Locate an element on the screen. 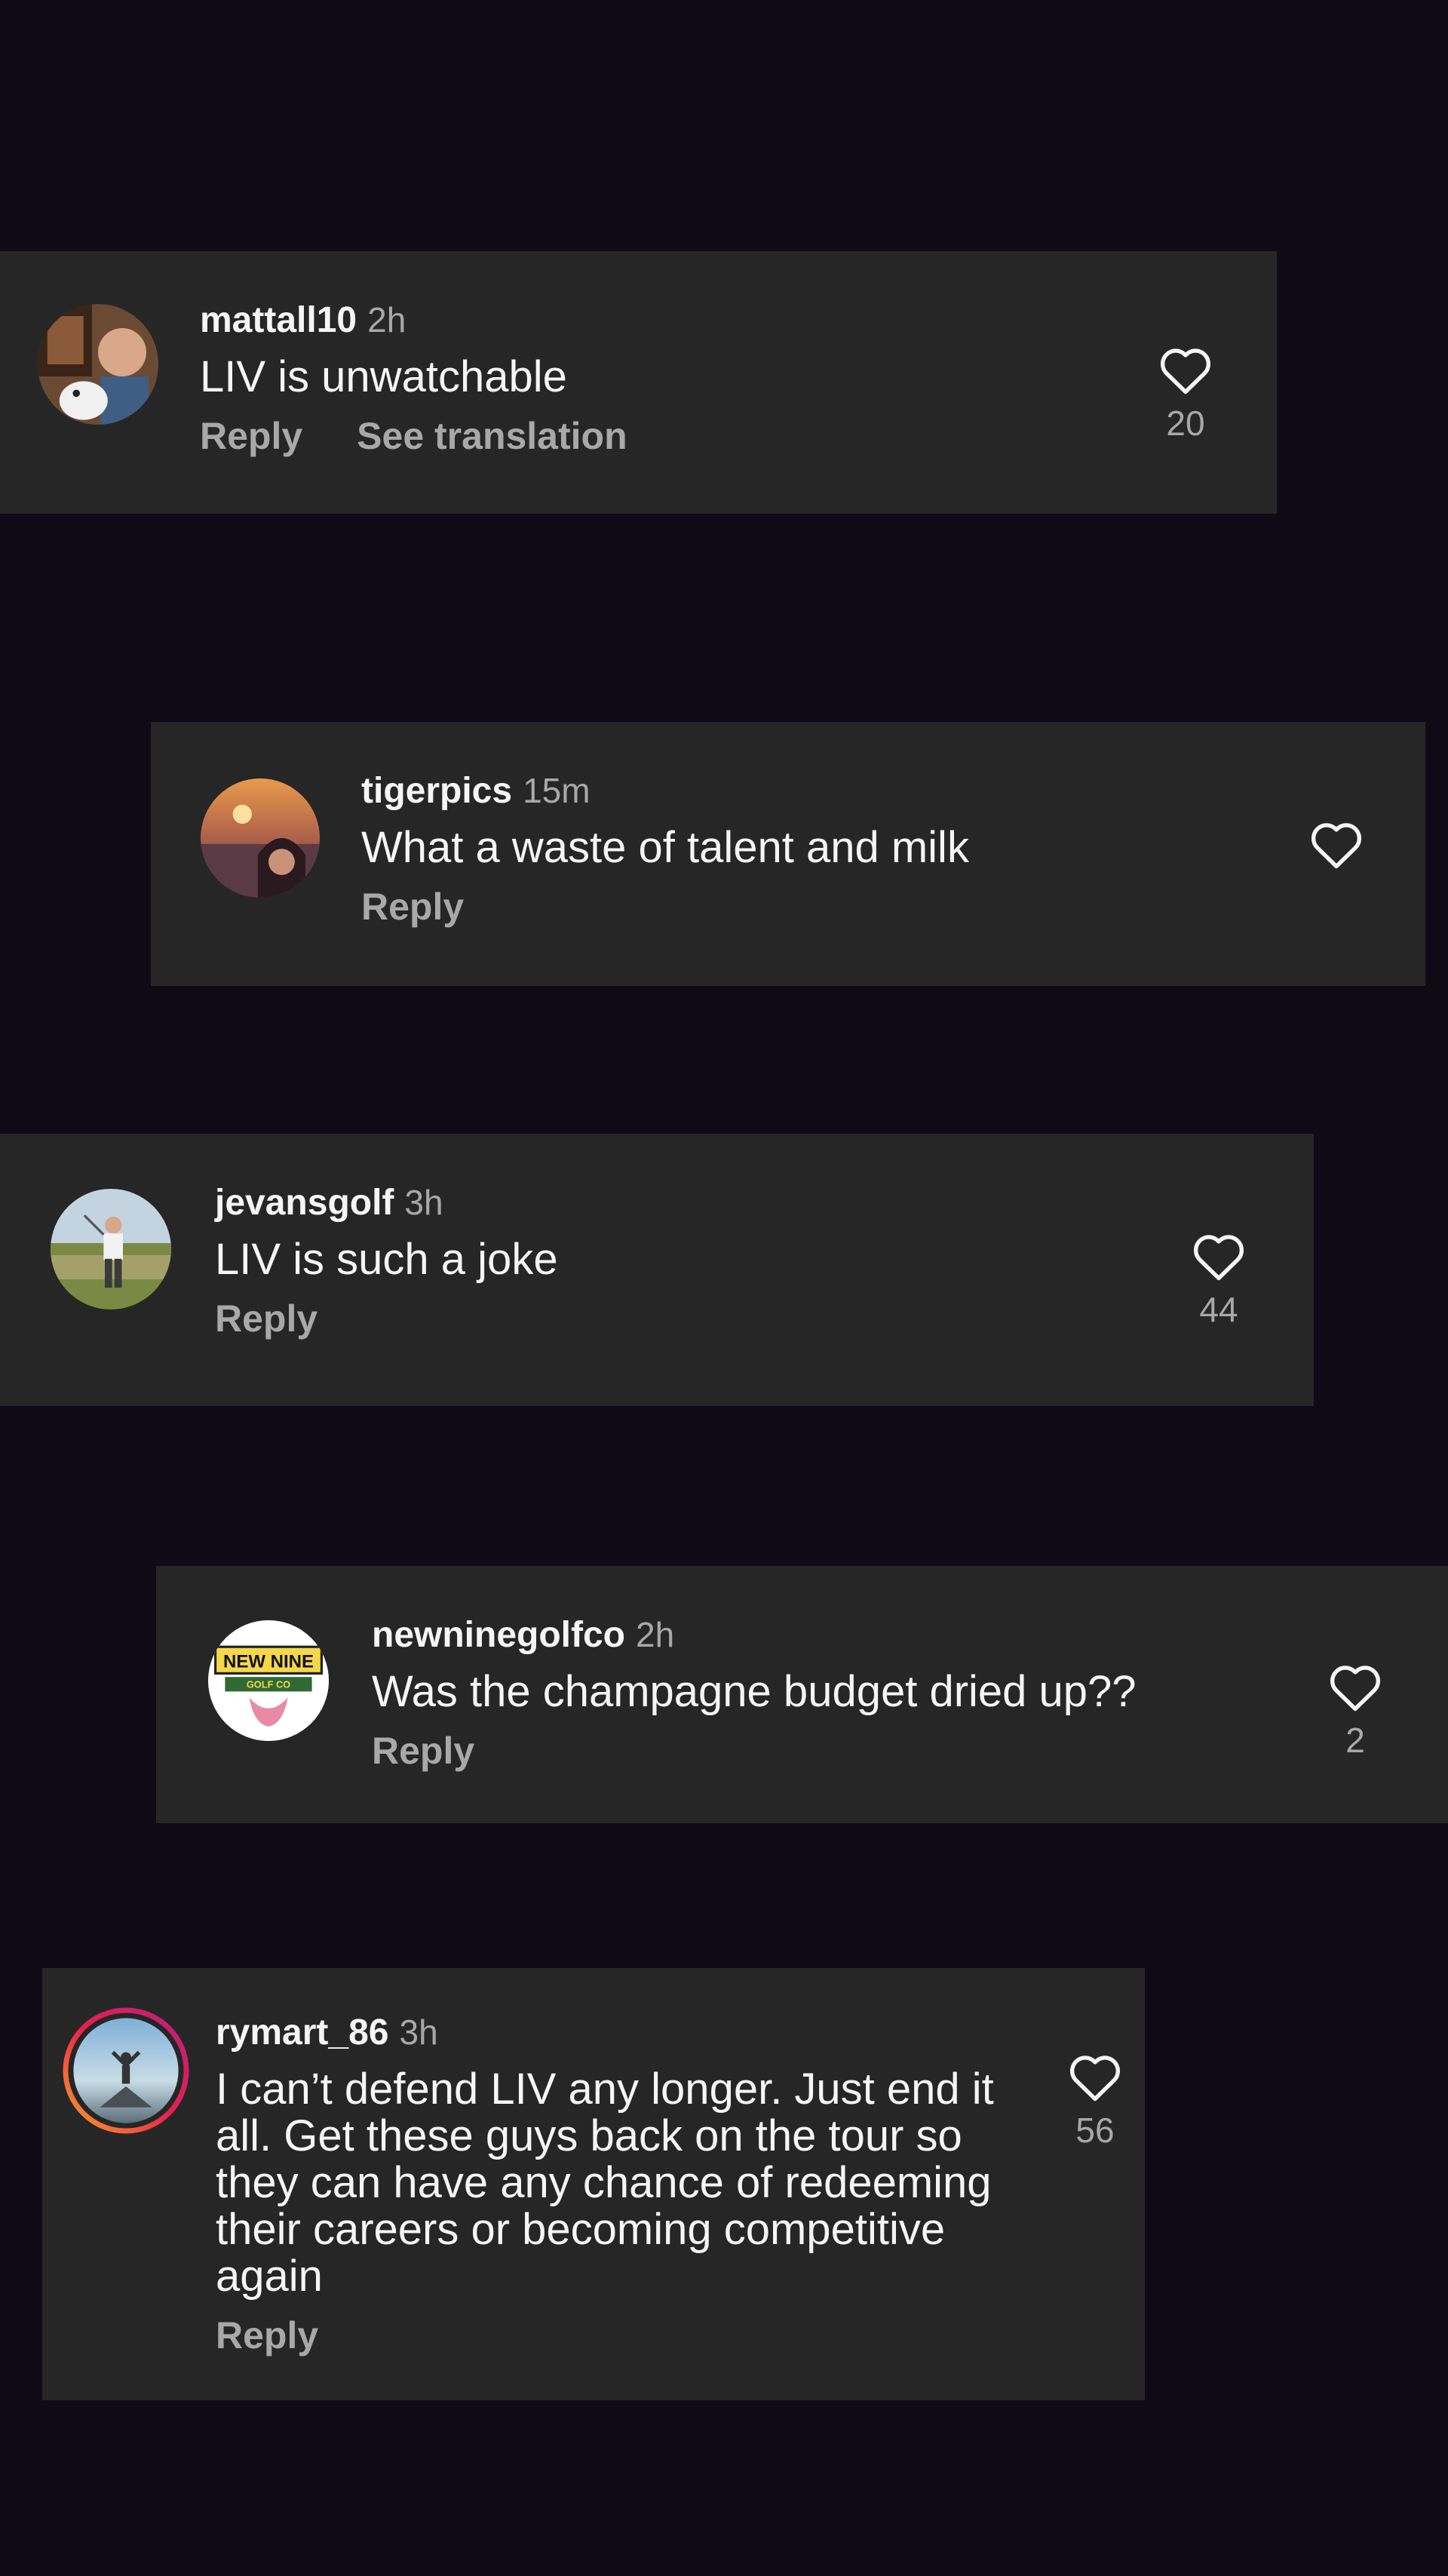 The image size is (1448, 2576). logo-line1: NEW NINE is located at coordinates (268, 1661).